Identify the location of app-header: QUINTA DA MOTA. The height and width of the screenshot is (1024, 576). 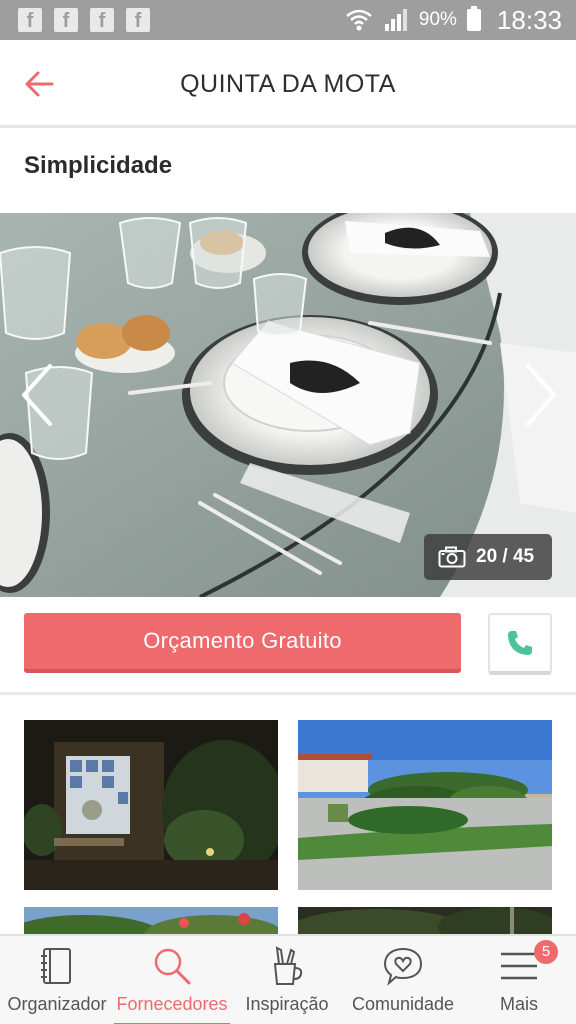
(288, 84).